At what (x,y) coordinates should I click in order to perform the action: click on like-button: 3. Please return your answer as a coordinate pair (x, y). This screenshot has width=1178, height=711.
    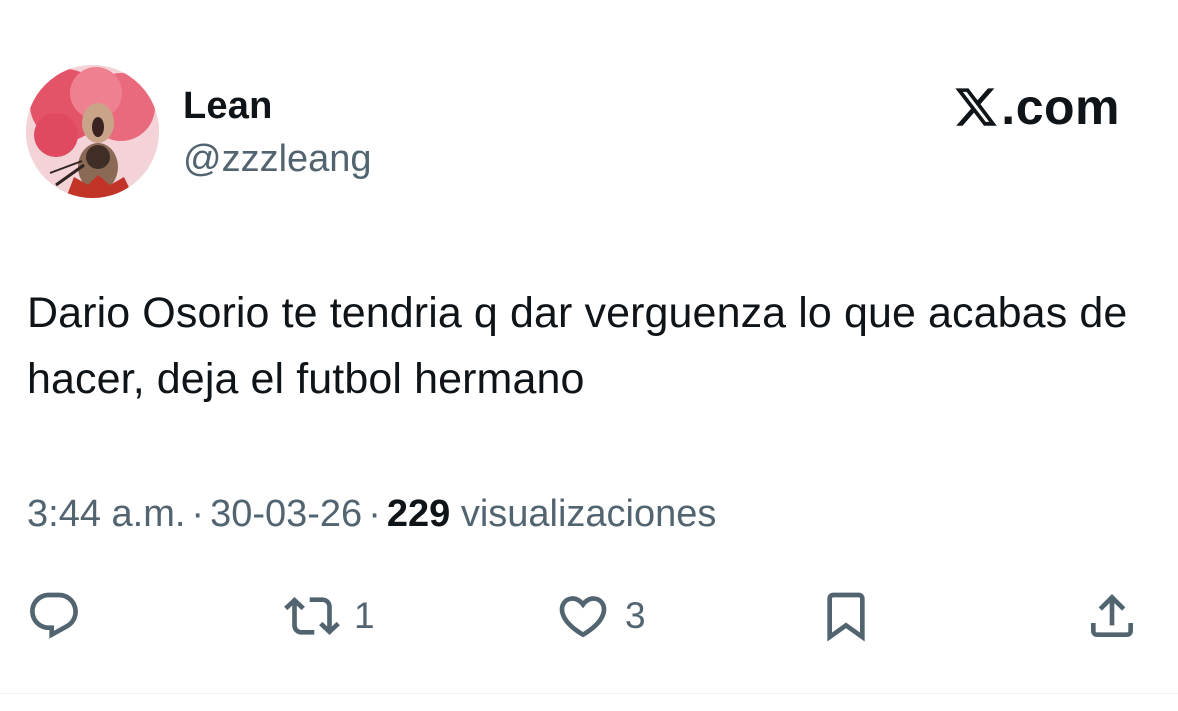
    Looking at the image, I should click on (600, 616).